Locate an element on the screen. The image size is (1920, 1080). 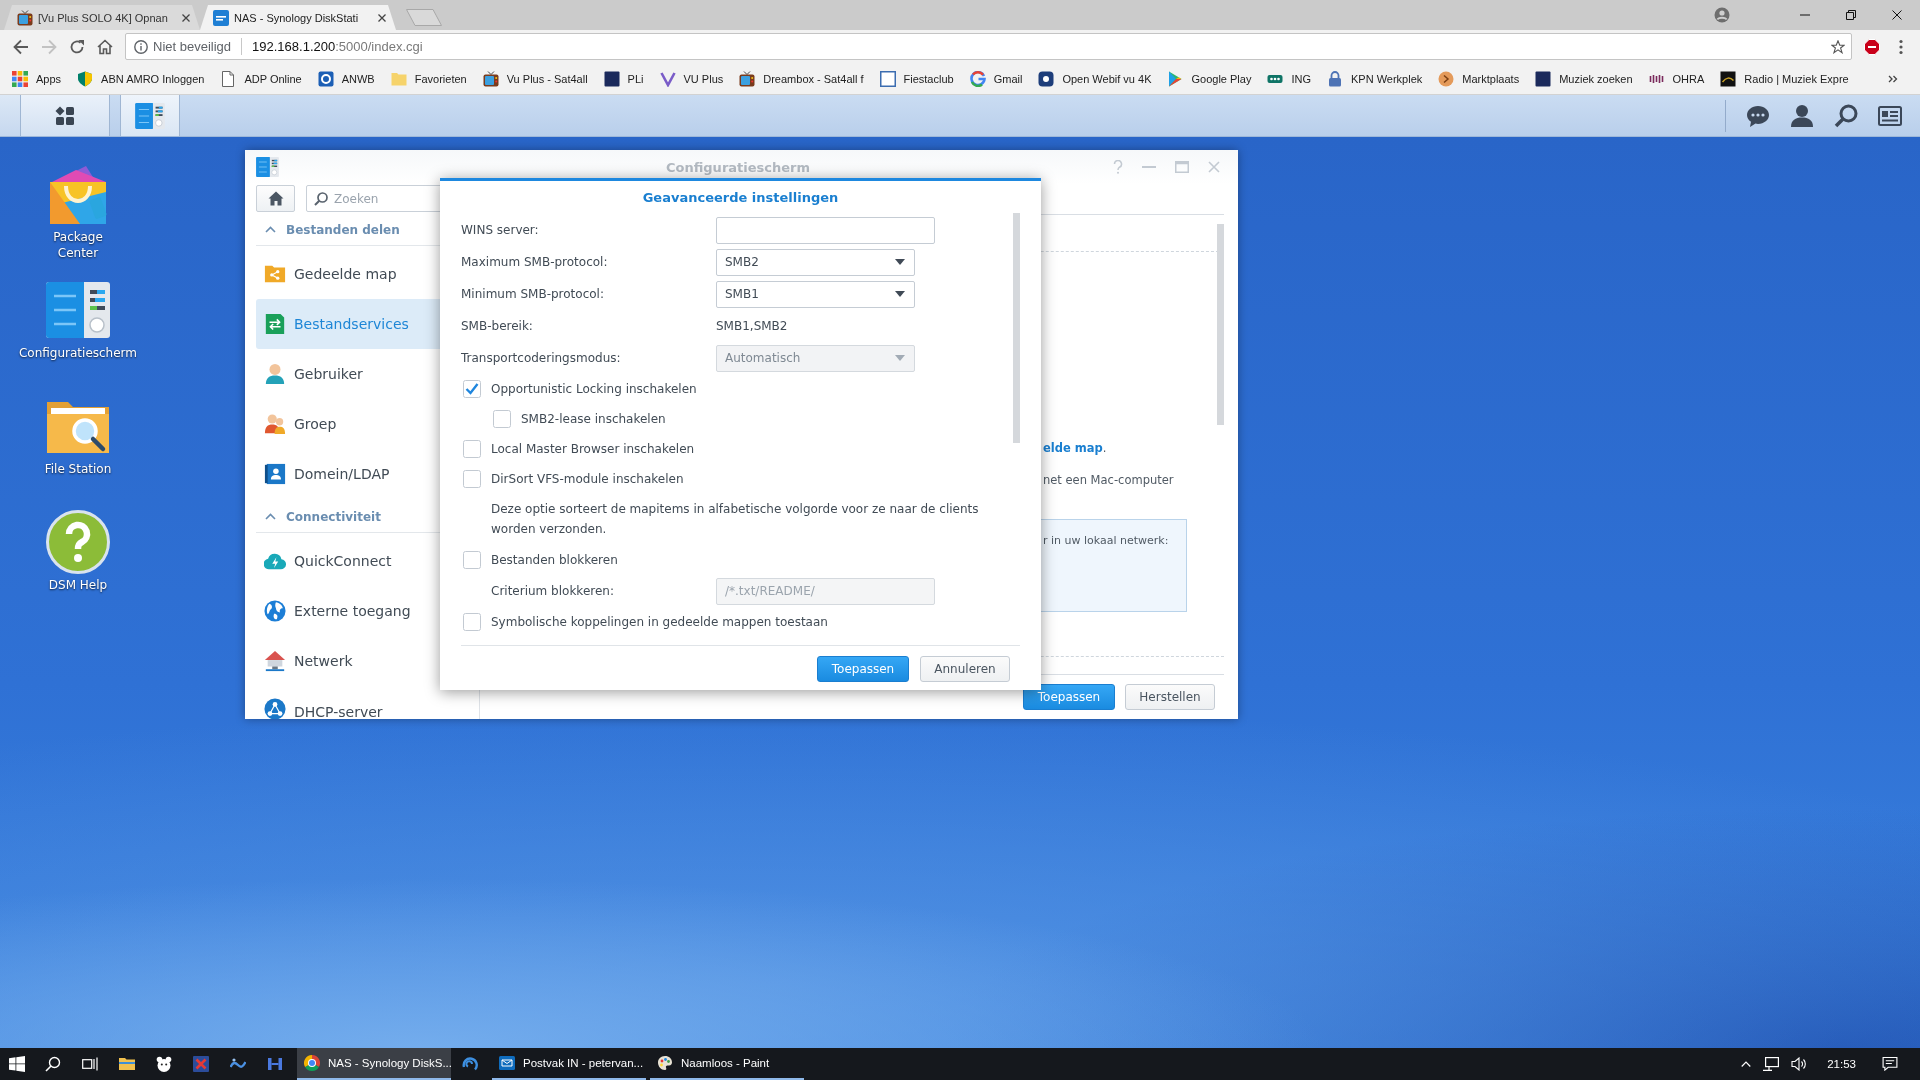
octagon-icon is located at coordinates (1872, 46).